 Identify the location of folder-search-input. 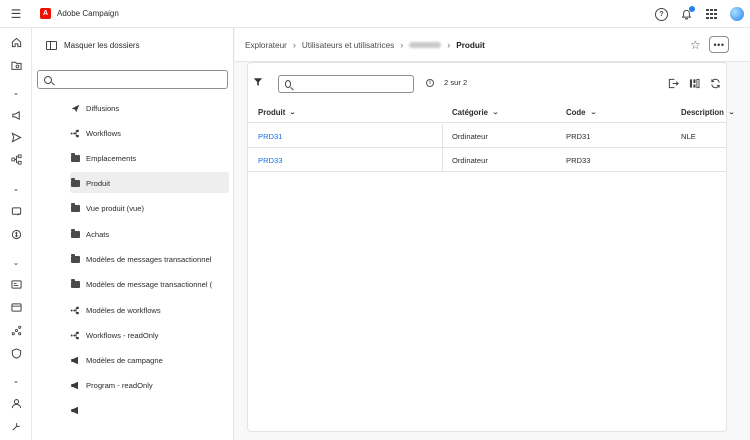
(138, 79).